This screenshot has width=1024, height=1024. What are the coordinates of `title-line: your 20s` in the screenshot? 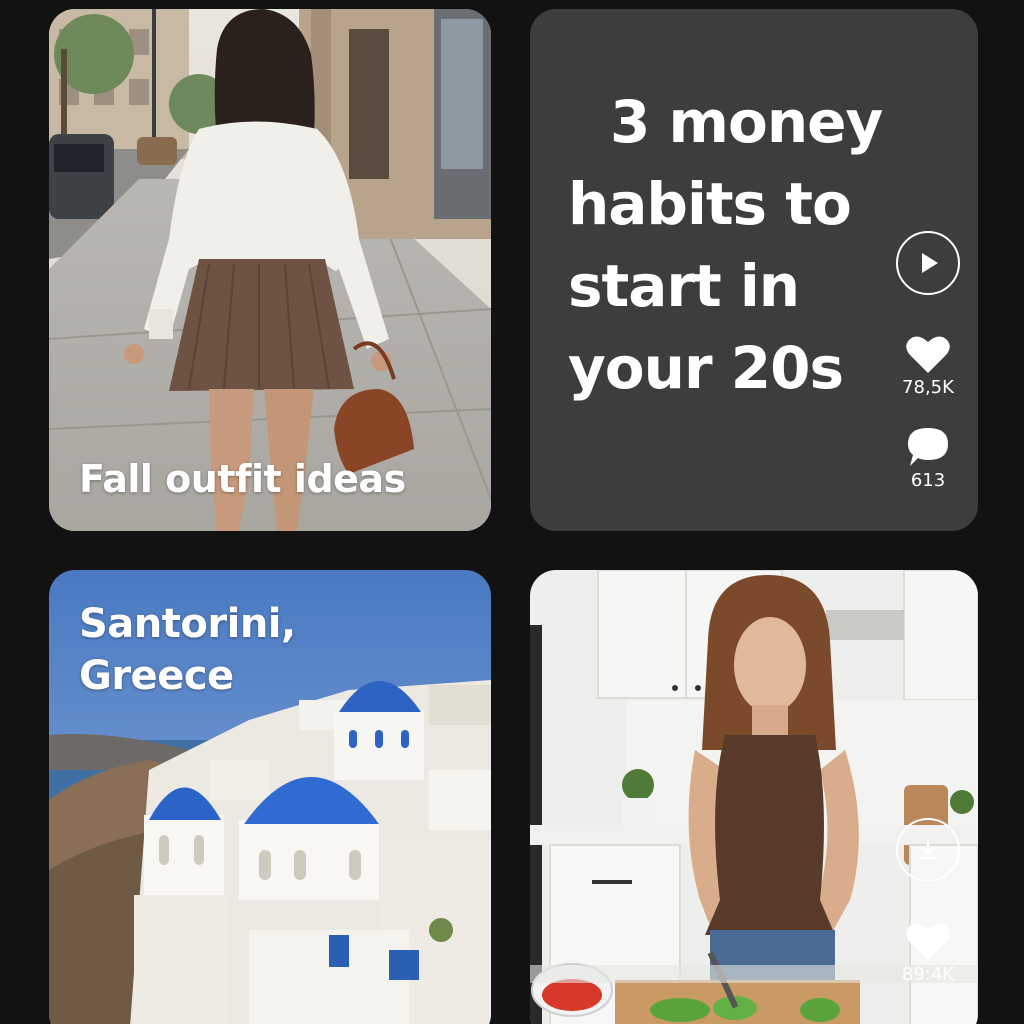 It's located at (706, 368).